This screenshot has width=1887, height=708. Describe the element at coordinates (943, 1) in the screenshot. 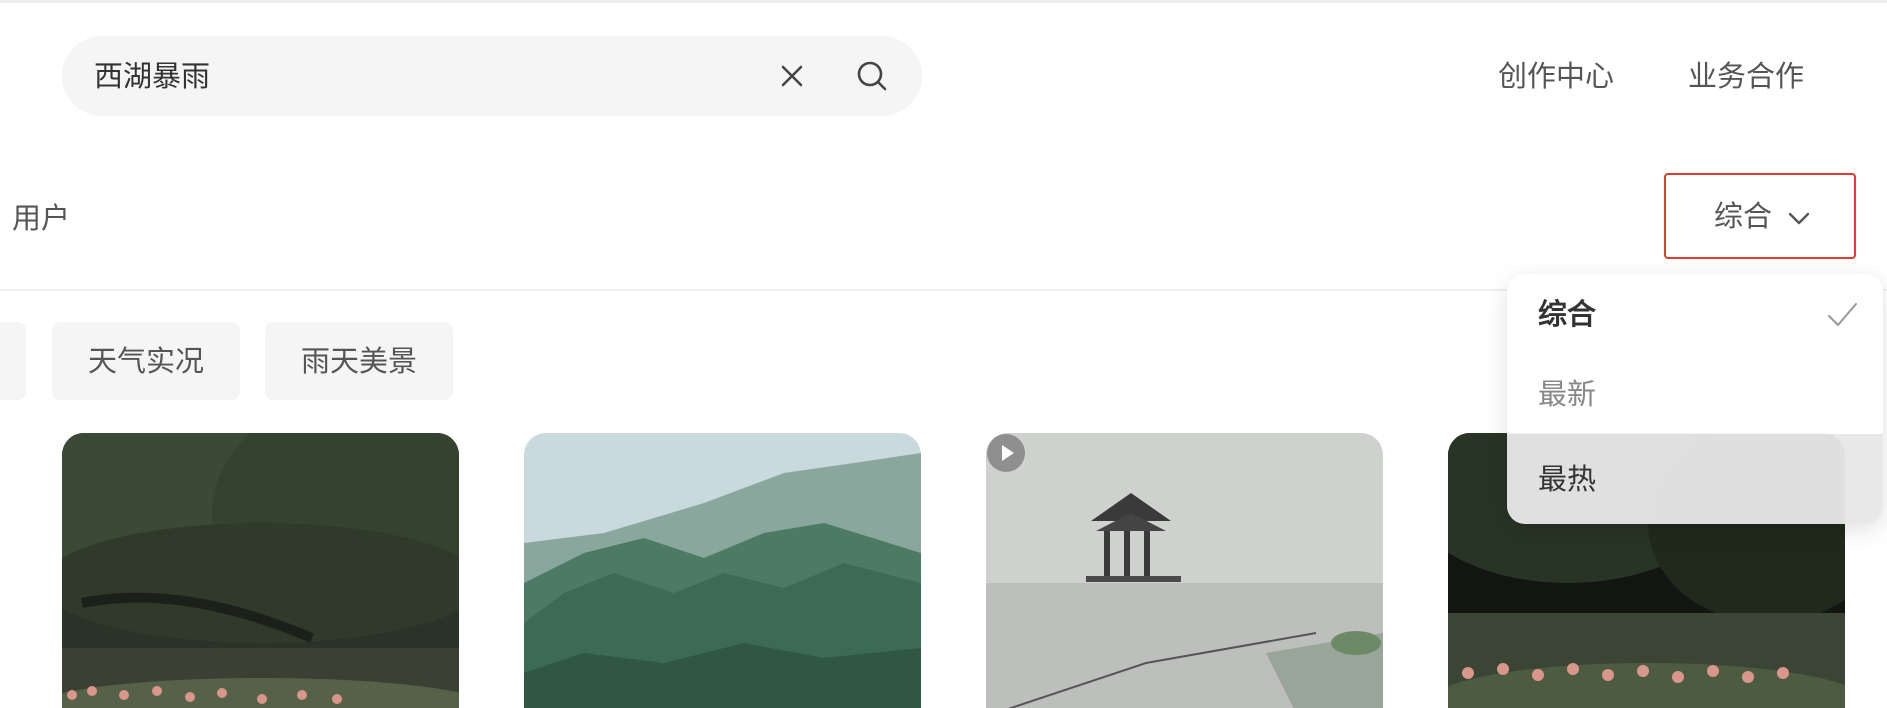

I see `top-divider` at that location.